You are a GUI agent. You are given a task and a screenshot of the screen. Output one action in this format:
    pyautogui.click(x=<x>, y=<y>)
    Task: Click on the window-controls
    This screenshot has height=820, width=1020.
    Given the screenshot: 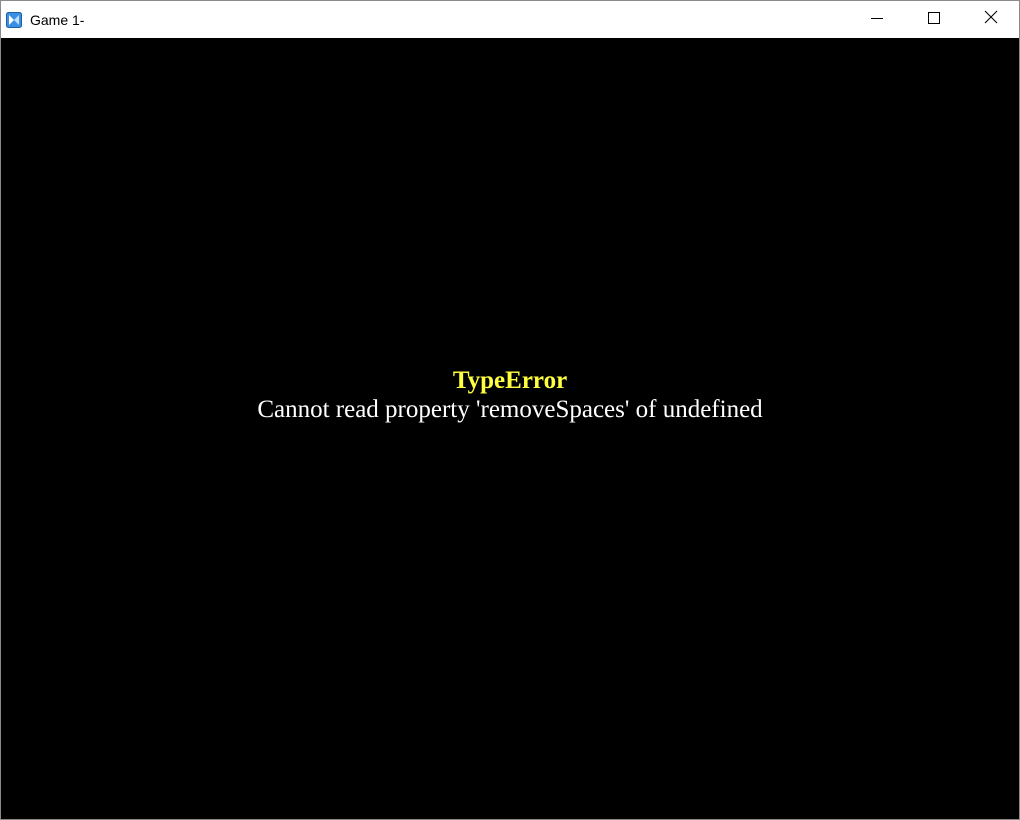 What is the action you would take?
    pyautogui.click(x=933, y=19)
    